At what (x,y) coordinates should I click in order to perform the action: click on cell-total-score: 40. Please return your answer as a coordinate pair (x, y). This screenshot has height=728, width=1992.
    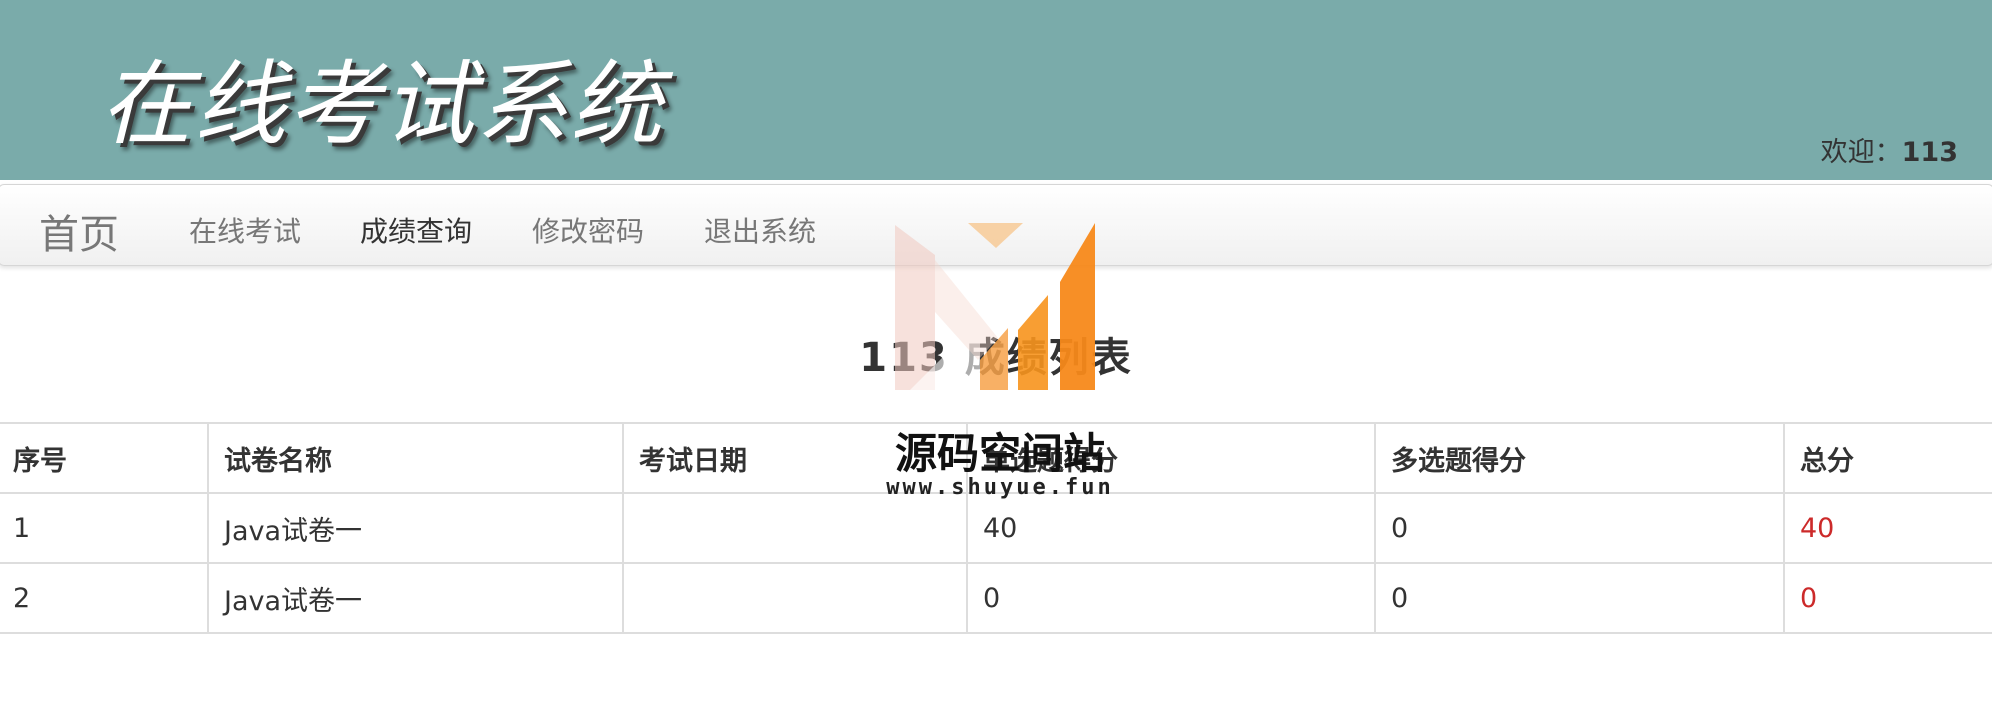
    Looking at the image, I should click on (1887, 528).